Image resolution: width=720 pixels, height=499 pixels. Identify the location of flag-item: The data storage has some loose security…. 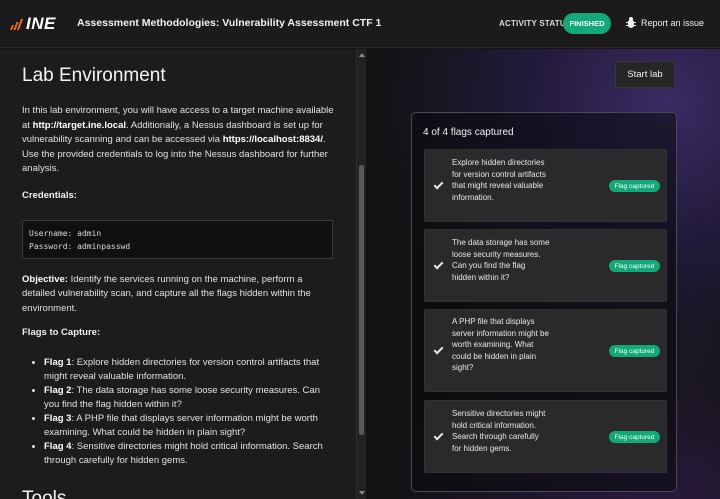
(545, 265).